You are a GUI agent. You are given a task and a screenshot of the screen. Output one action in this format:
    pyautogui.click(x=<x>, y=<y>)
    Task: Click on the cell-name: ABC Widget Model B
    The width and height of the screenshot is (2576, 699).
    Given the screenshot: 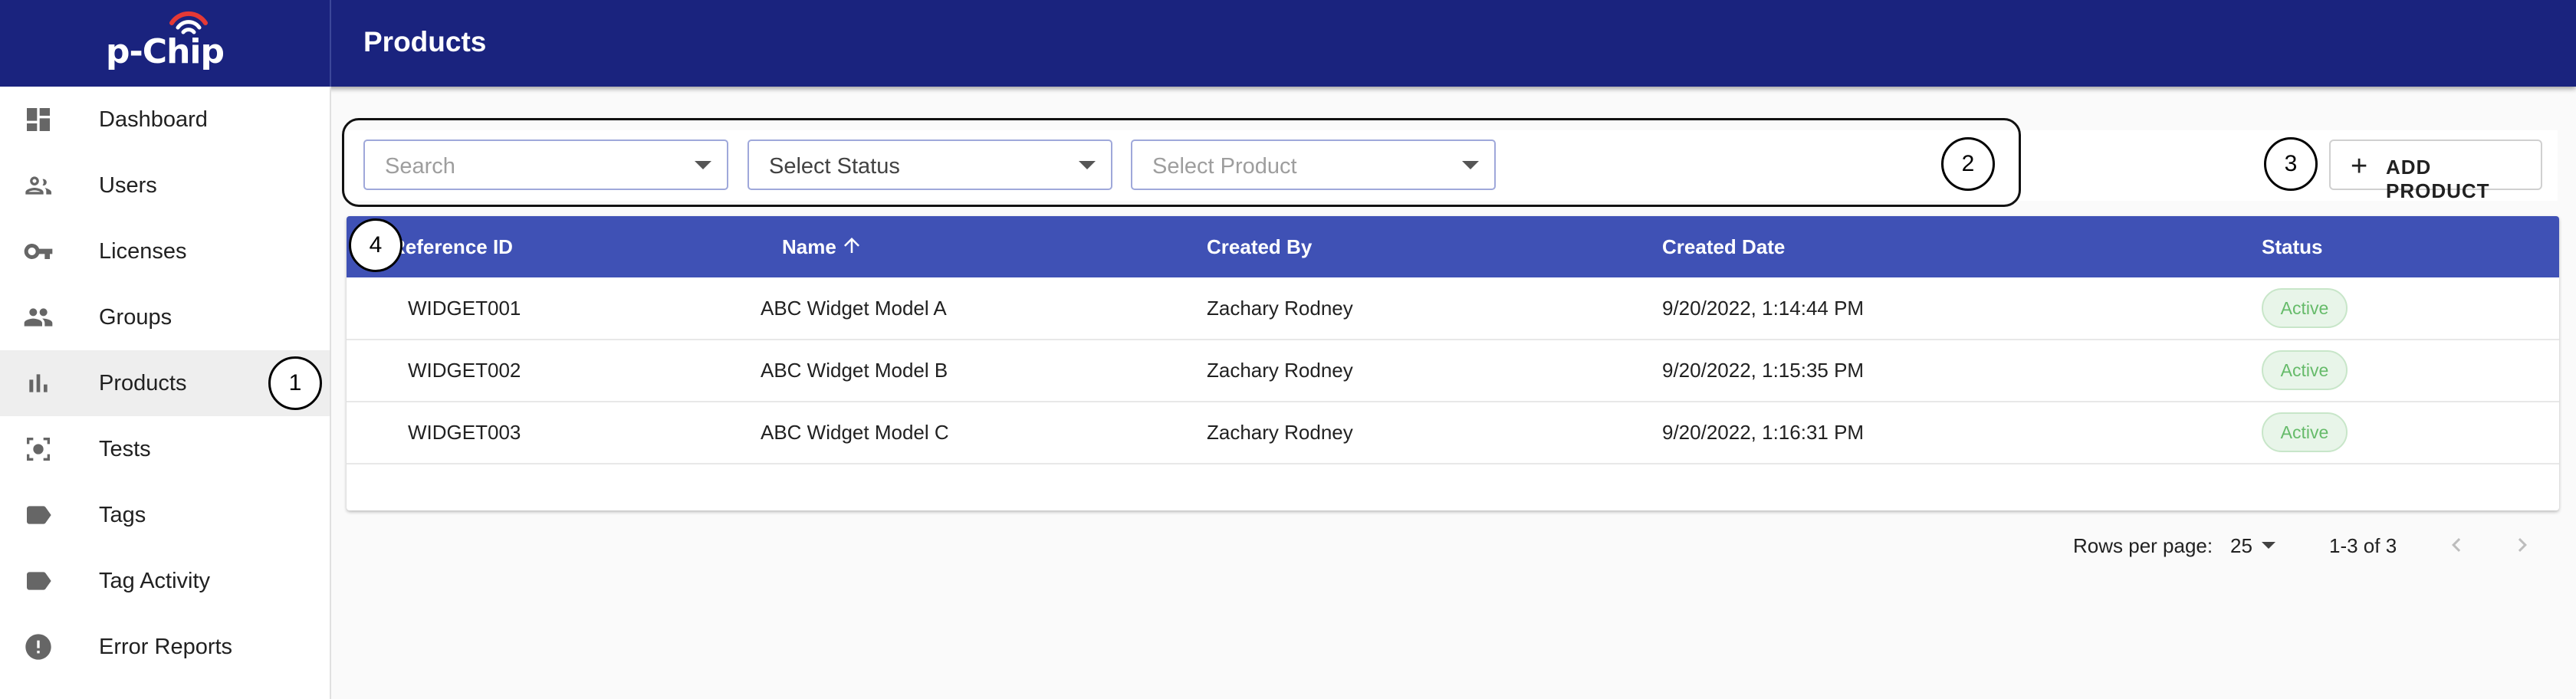 What is the action you would take?
    pyautogui.click(x=854, y=370)
    